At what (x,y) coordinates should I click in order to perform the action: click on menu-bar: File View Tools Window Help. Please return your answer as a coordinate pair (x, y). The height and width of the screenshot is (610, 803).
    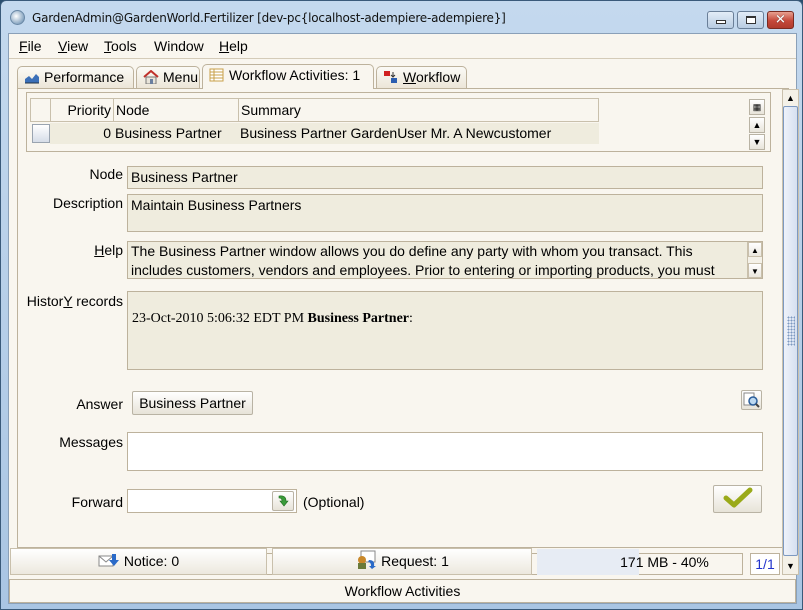
    Looking at the image, I should click on (402, 46).